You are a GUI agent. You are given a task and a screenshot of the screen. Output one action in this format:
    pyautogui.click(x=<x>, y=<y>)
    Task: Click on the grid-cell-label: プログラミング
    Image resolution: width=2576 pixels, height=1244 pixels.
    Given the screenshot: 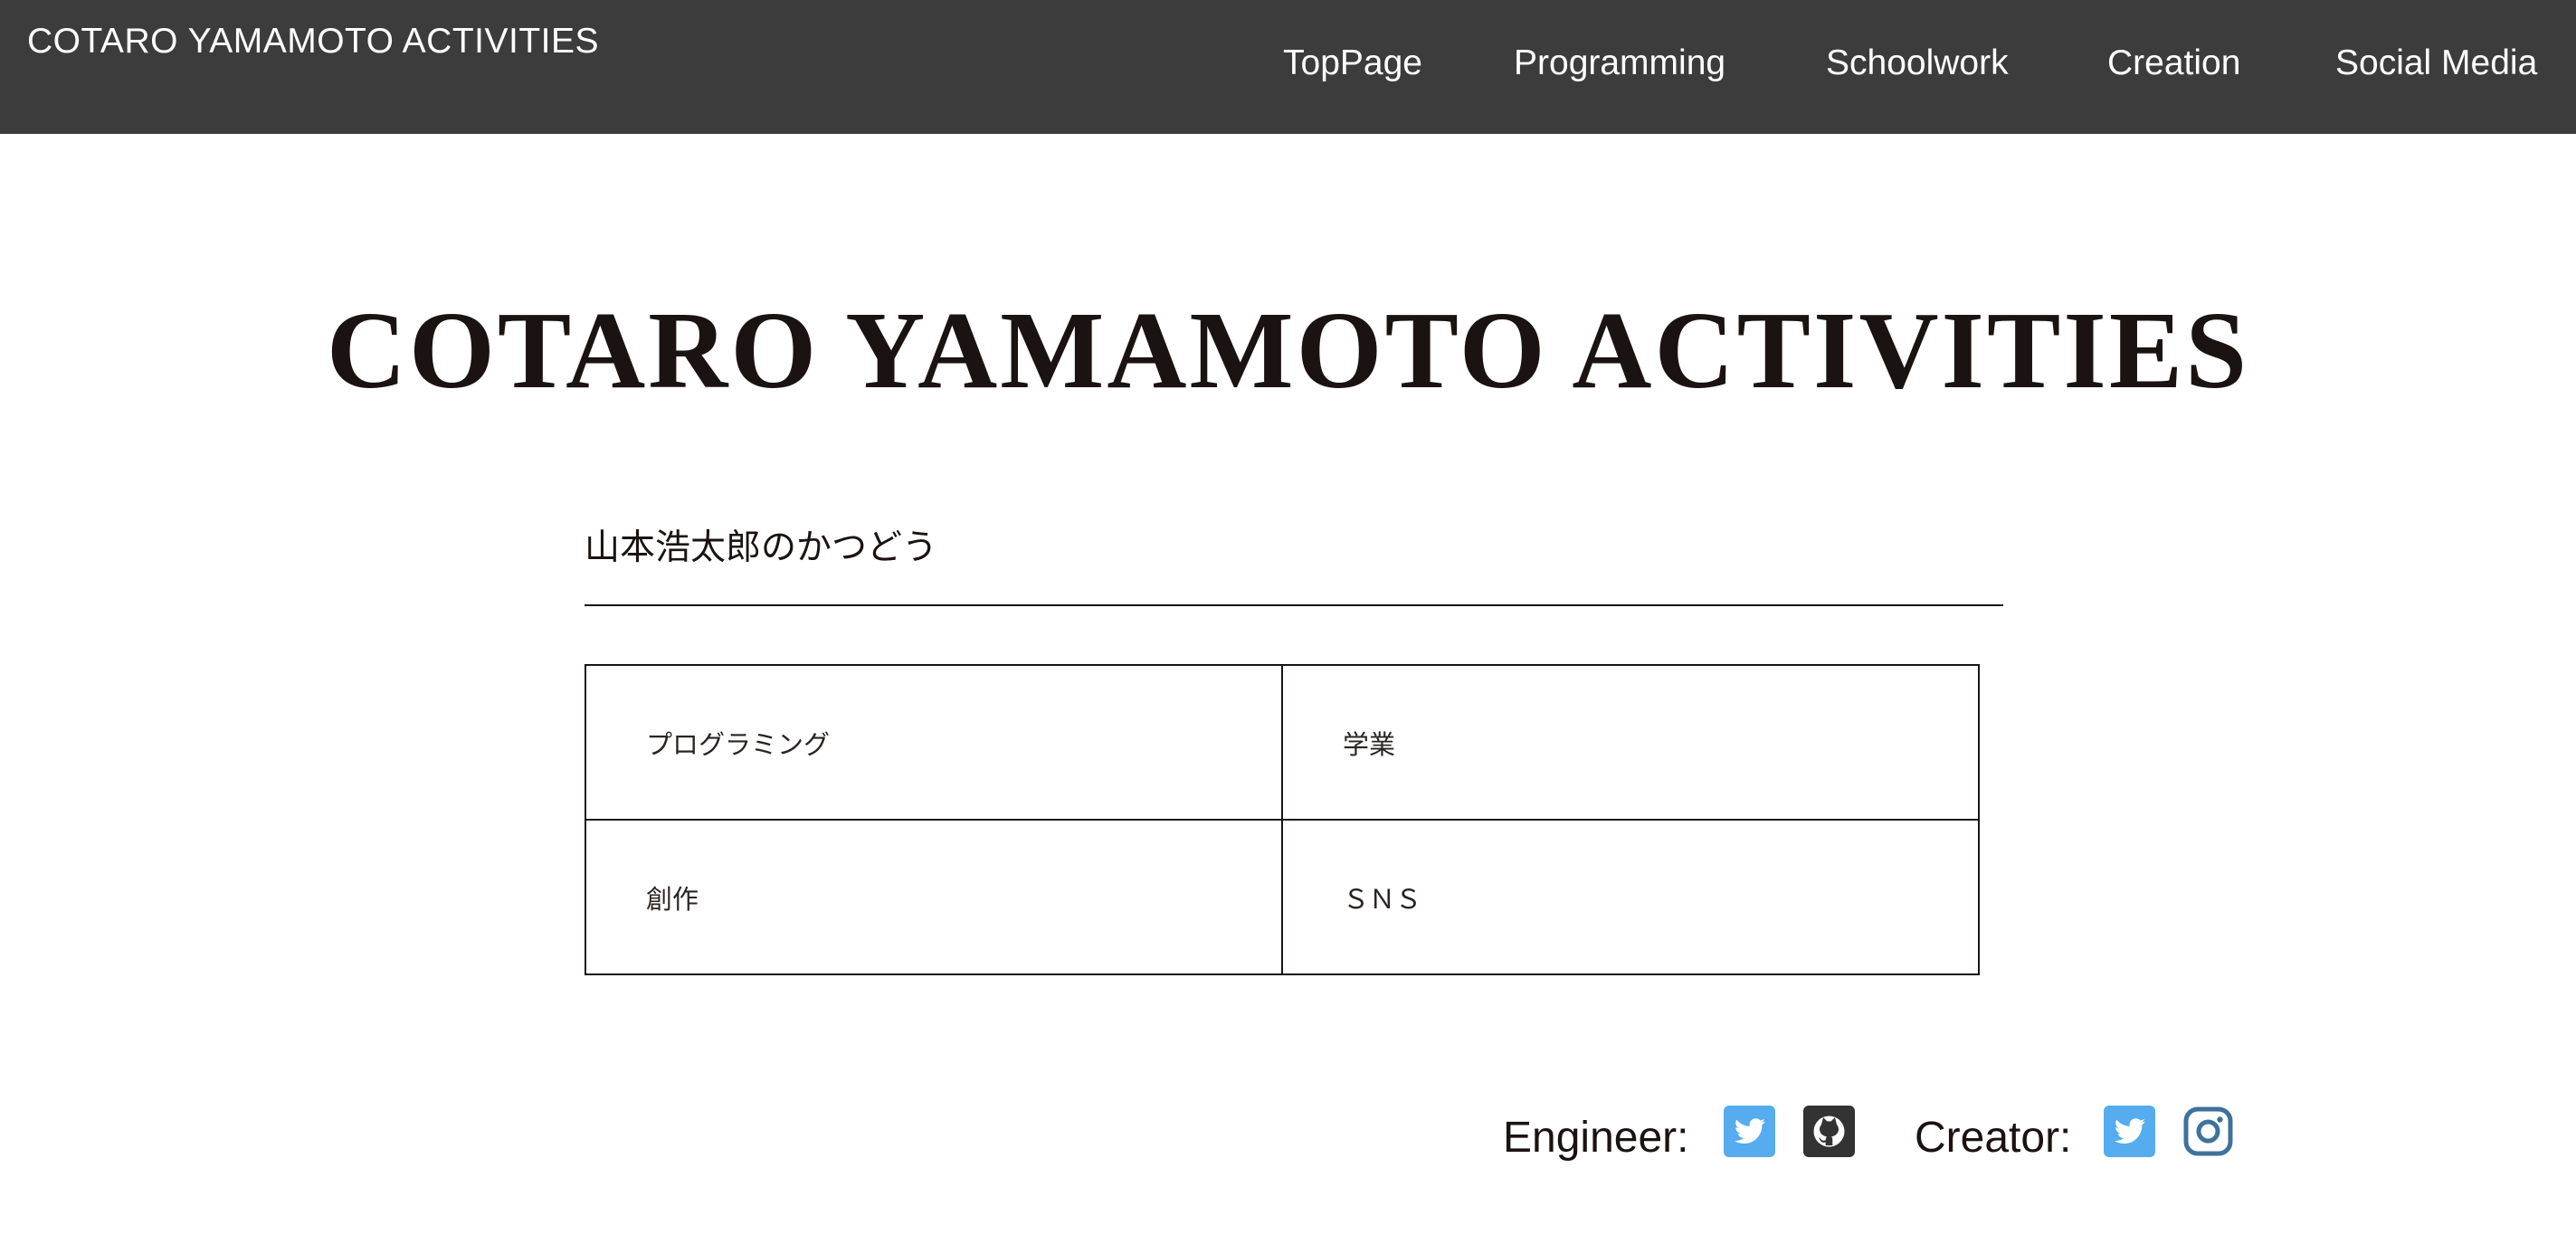 What is the action you would take?
    pyautogui.click(x=738, y=744)
    